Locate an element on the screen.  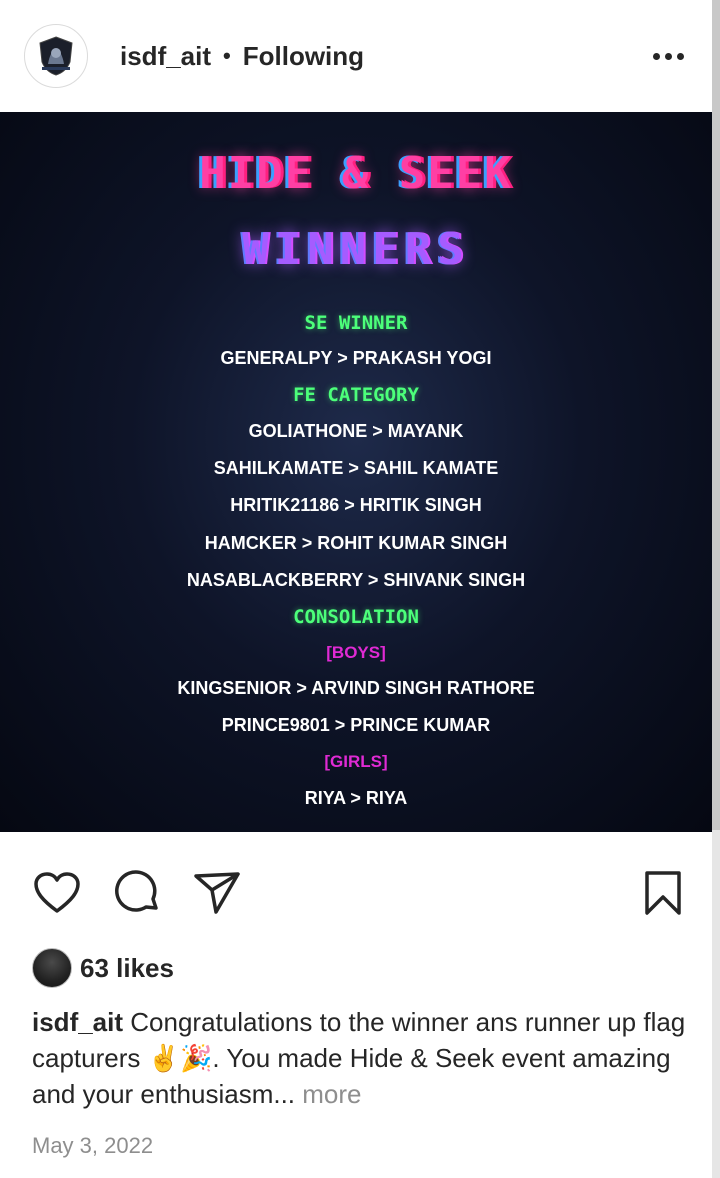
group-tag: [BOYS] is located at coordinates (356, 652).